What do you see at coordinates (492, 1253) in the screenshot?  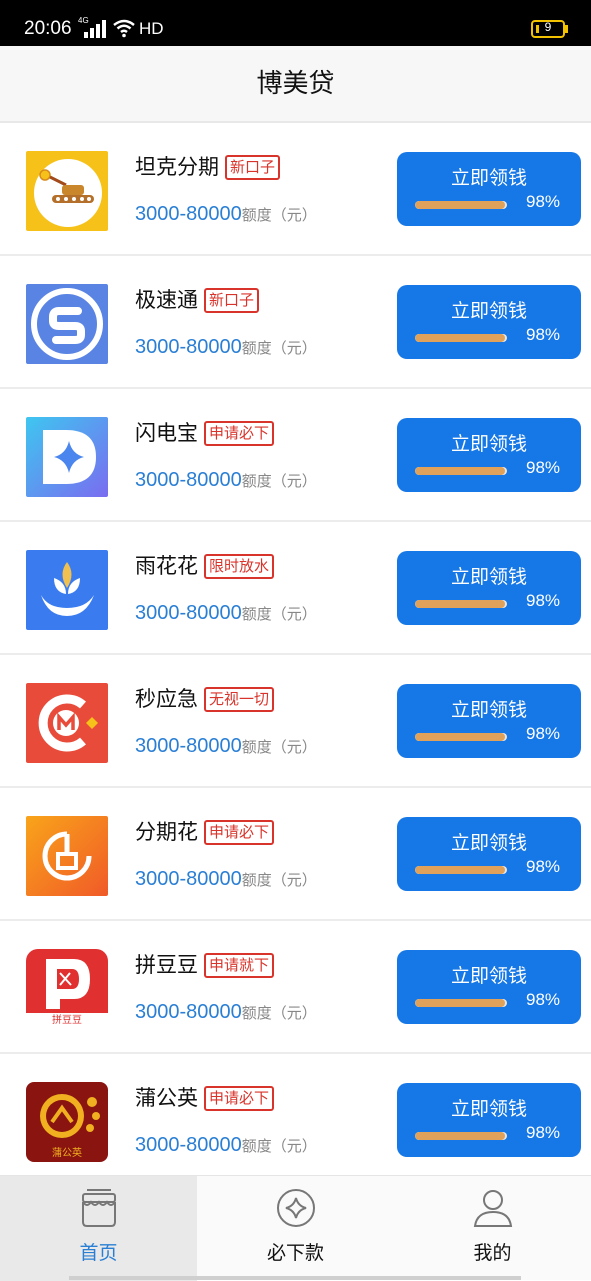 I see `tab-label: 我的` at bounding box center [492, 1253].